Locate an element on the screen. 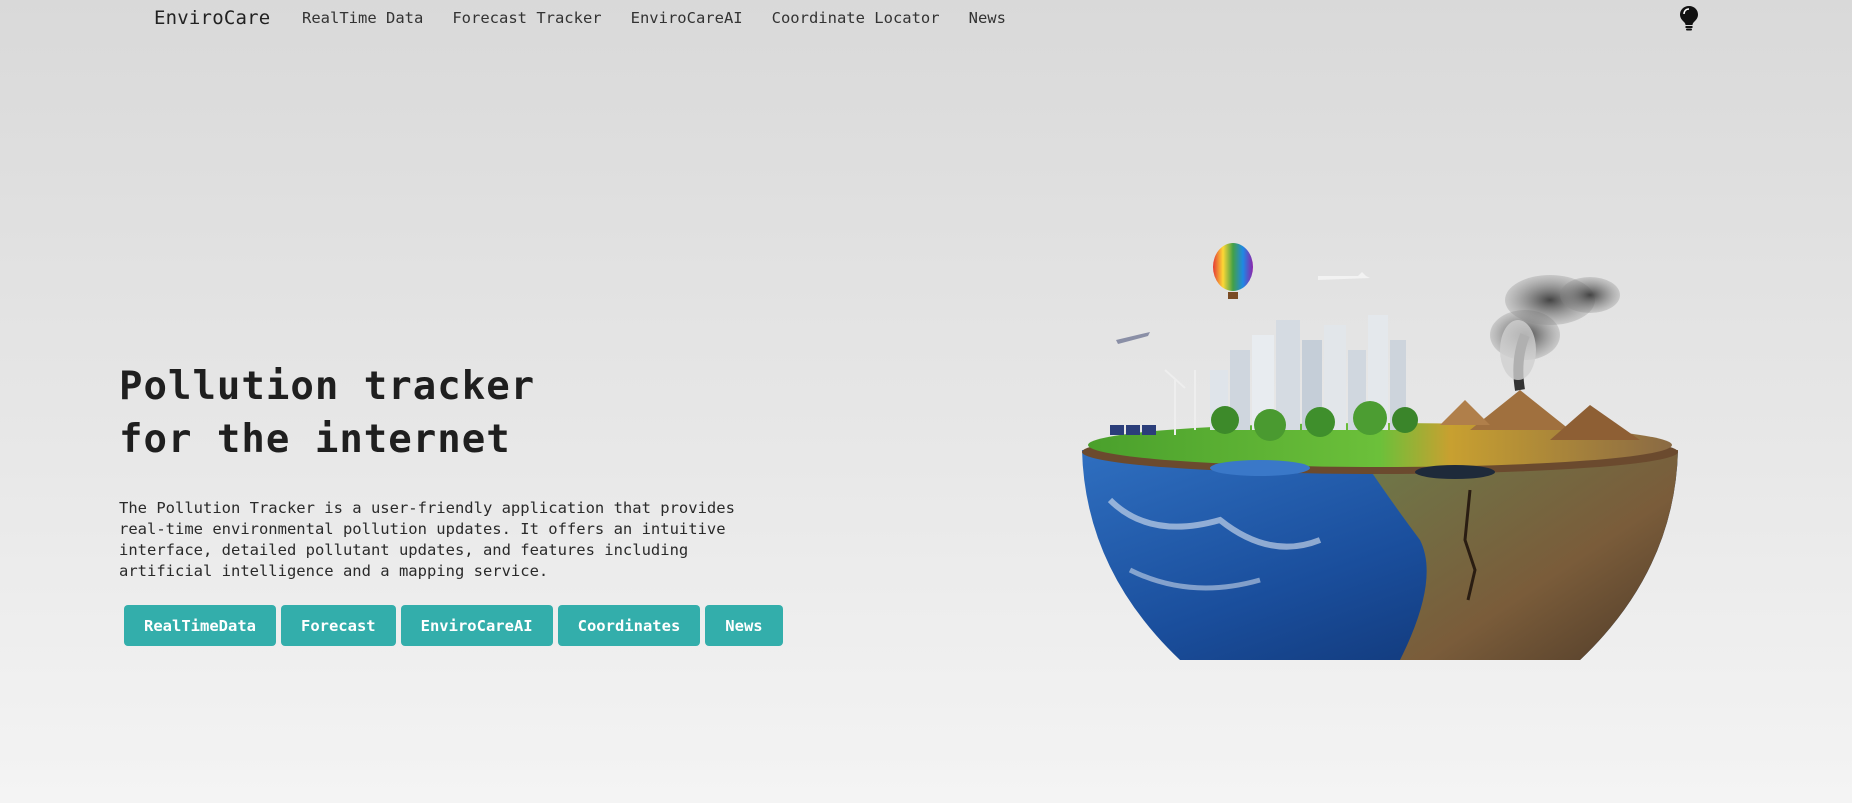  brand-logo: EnviroCare is located at coordinates (212, 18).